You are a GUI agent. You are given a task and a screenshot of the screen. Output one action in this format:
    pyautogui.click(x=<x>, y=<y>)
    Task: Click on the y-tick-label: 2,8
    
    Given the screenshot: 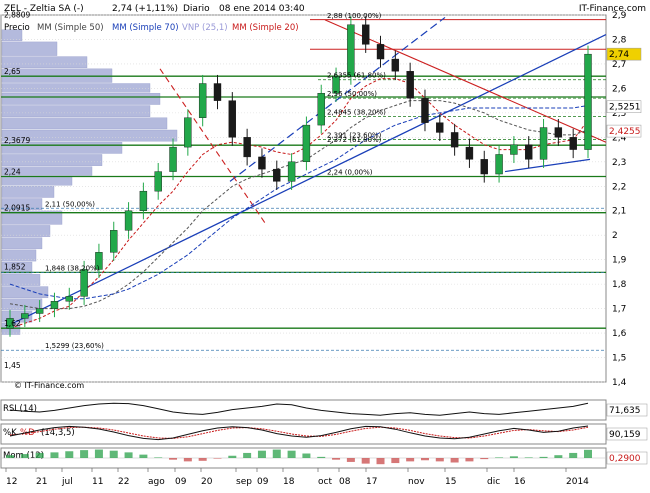 What is the action you would take?
    pyautogui.click(x=619, y=40)
    